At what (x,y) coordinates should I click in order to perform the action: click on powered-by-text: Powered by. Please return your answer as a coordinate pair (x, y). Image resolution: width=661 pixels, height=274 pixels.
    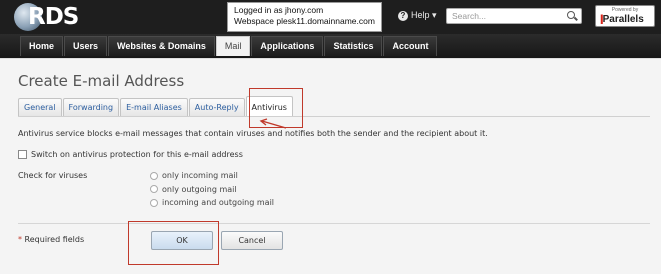
    Looking at the image, I should click on (625, 10).